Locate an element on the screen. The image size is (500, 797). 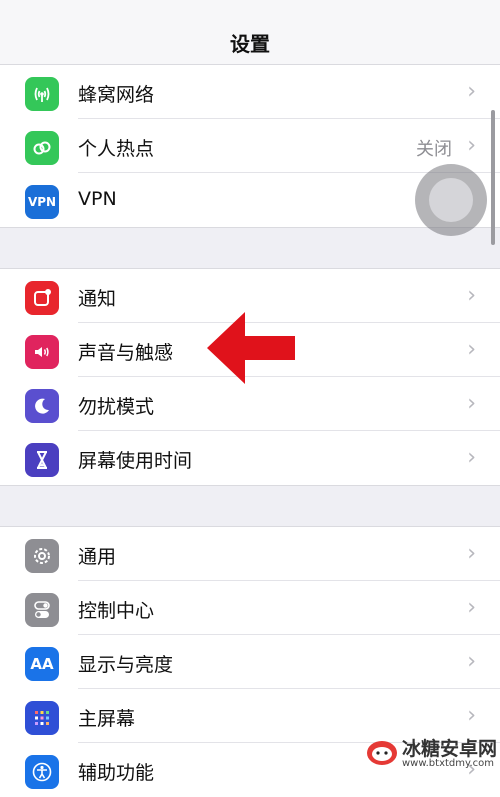
aa-icon-text: AA is located at coordinates (42, 664).